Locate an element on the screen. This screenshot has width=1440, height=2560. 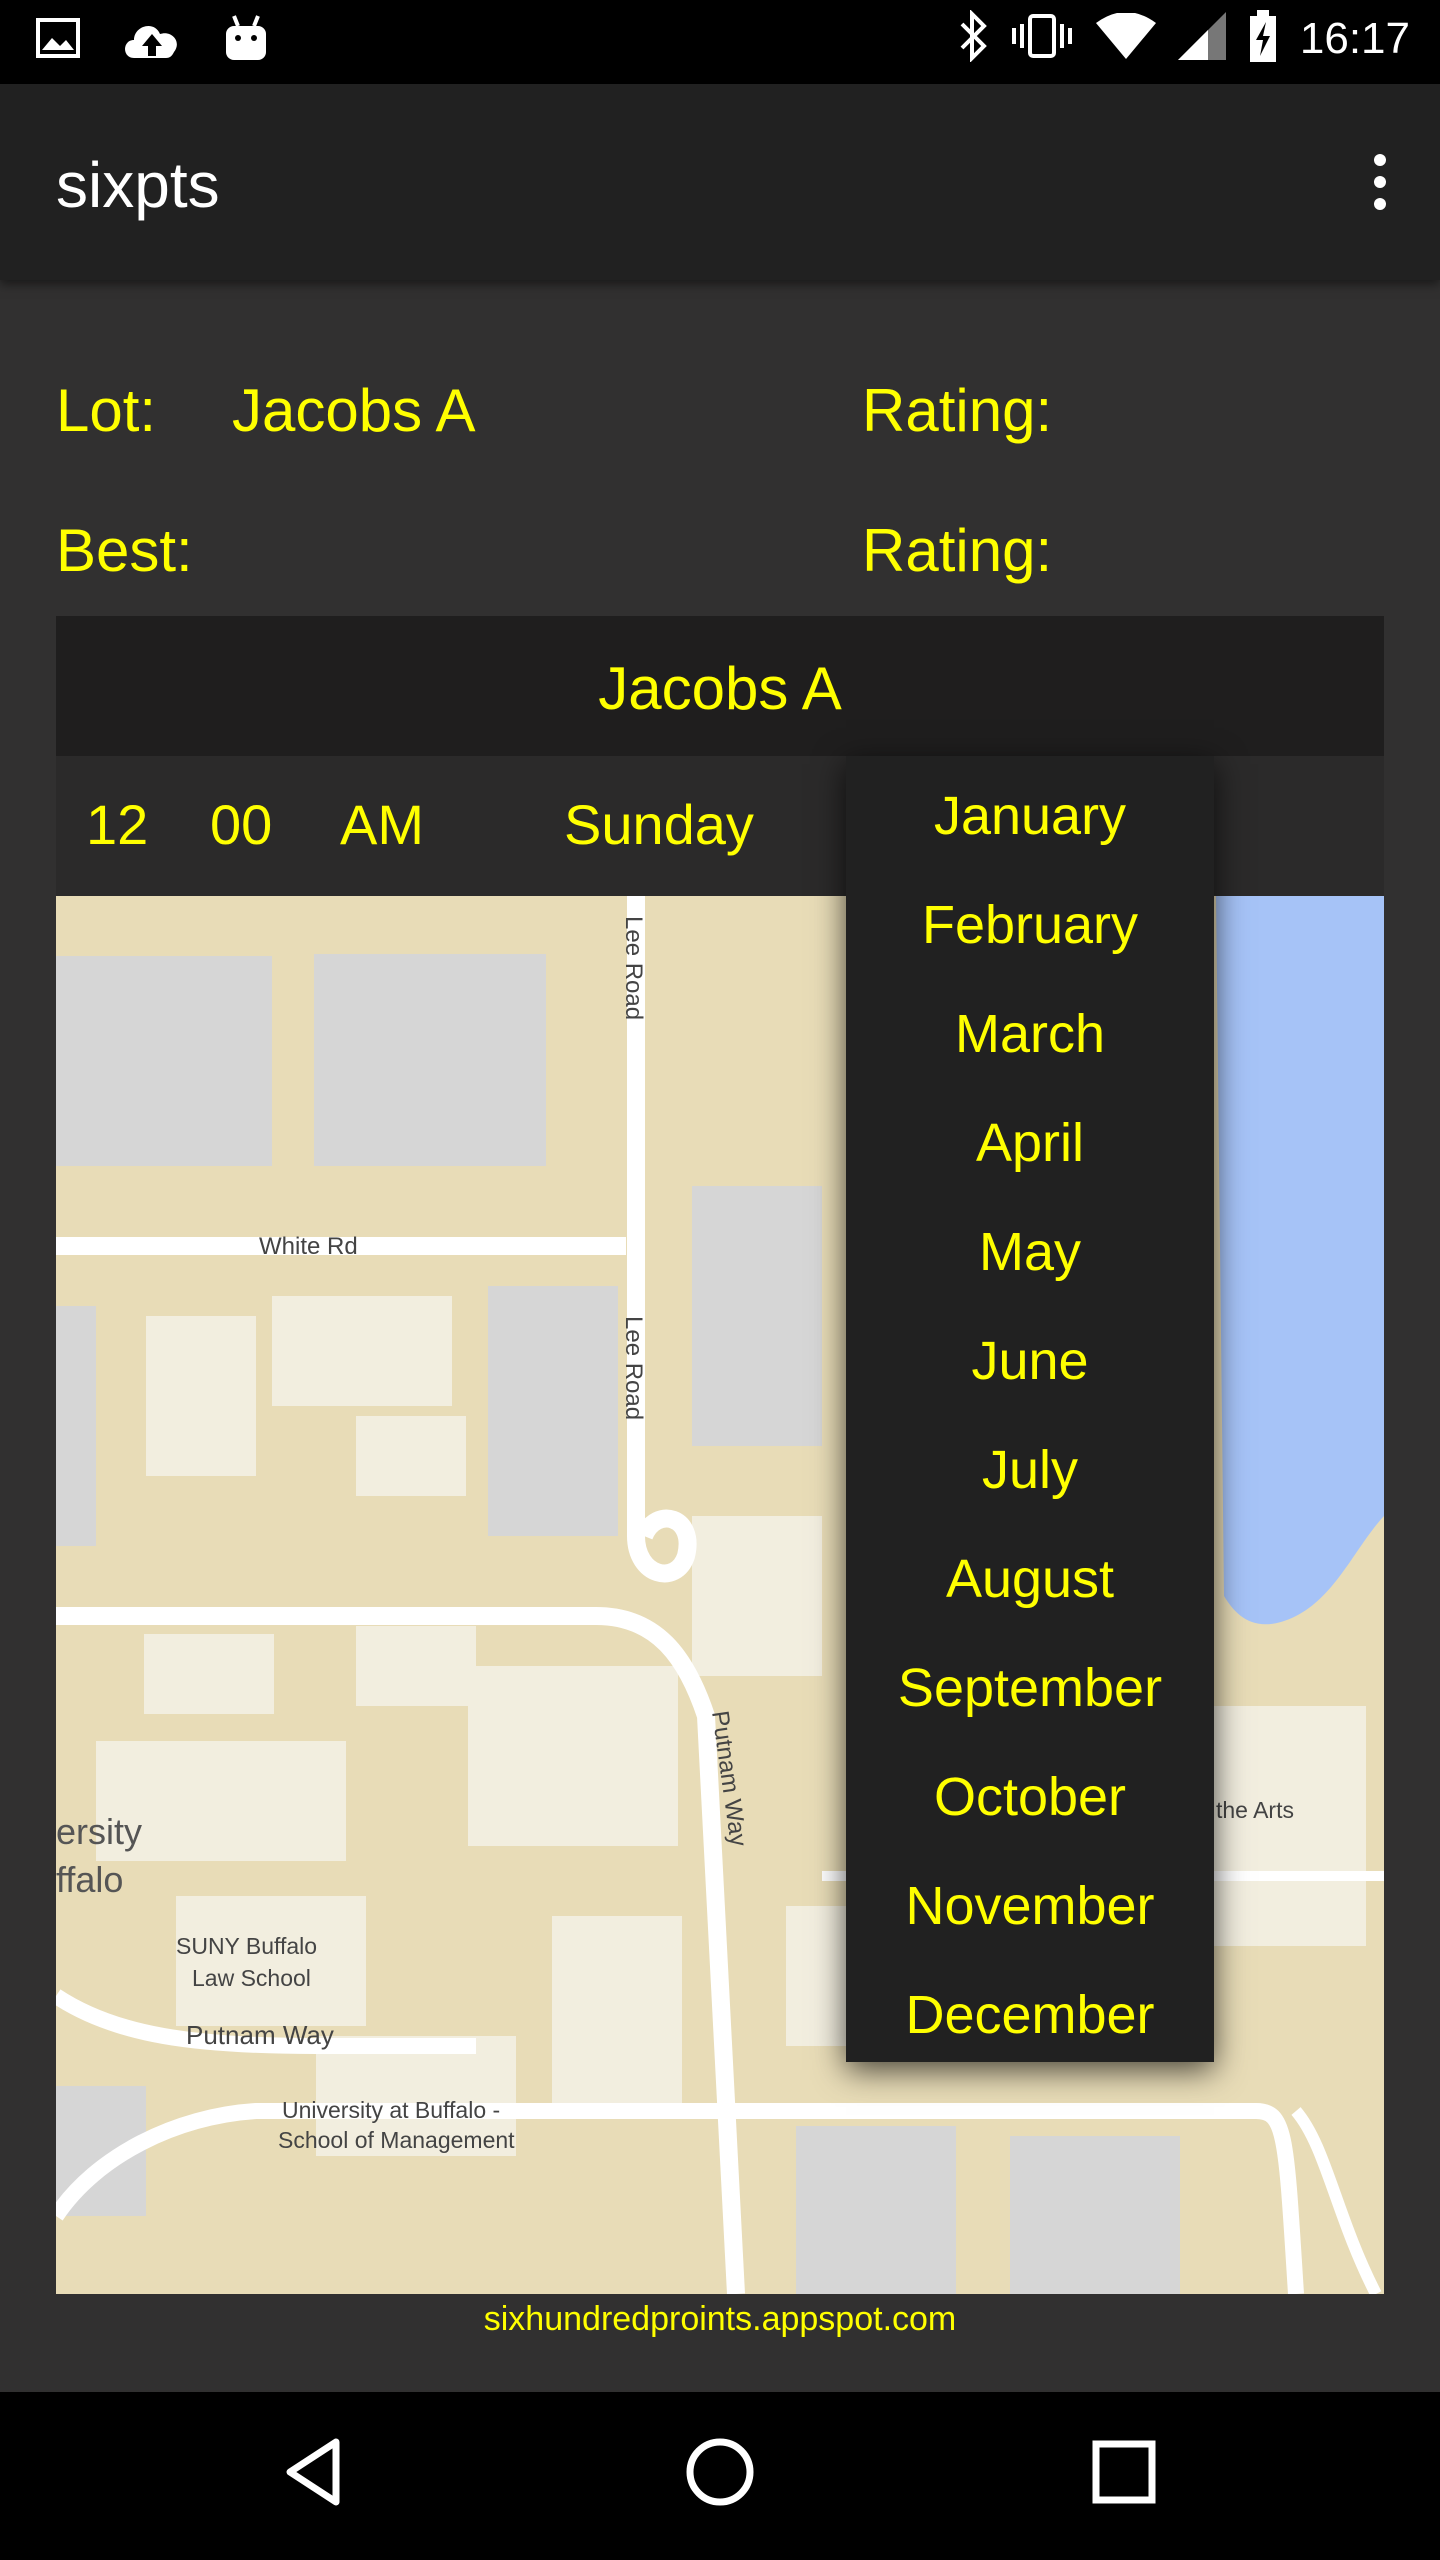
map-label: ffalo is located at coordinates (89, 1879).